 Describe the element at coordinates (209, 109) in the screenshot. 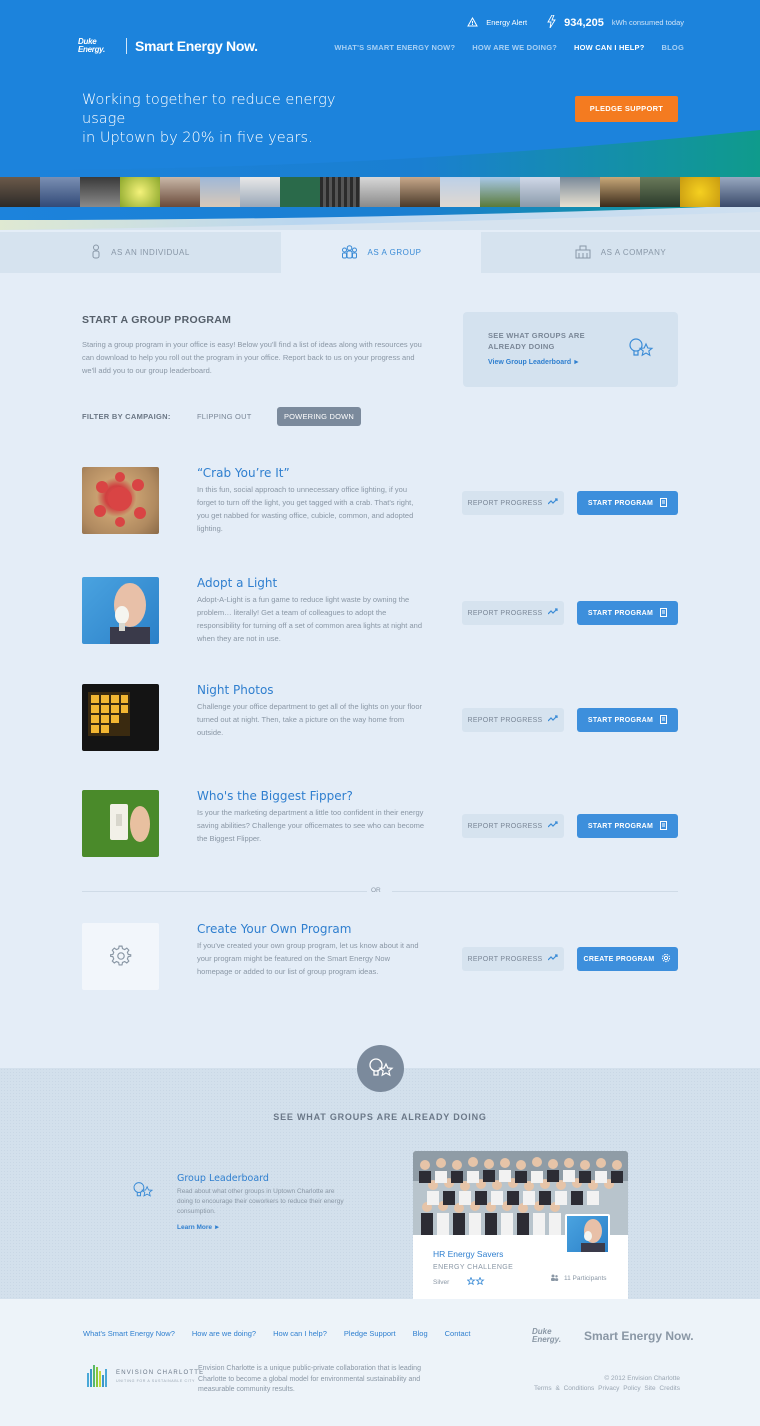

I see `tagline-line-1: Working together to reduce energy usage` at that location.